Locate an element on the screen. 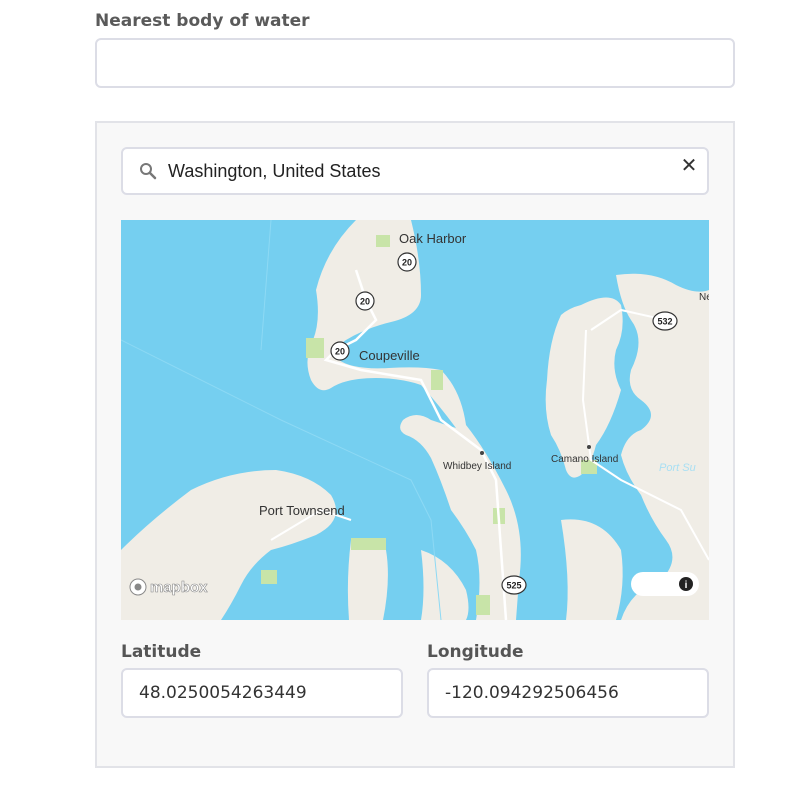  svg-text: 525 is located at coordinates (513, 586).